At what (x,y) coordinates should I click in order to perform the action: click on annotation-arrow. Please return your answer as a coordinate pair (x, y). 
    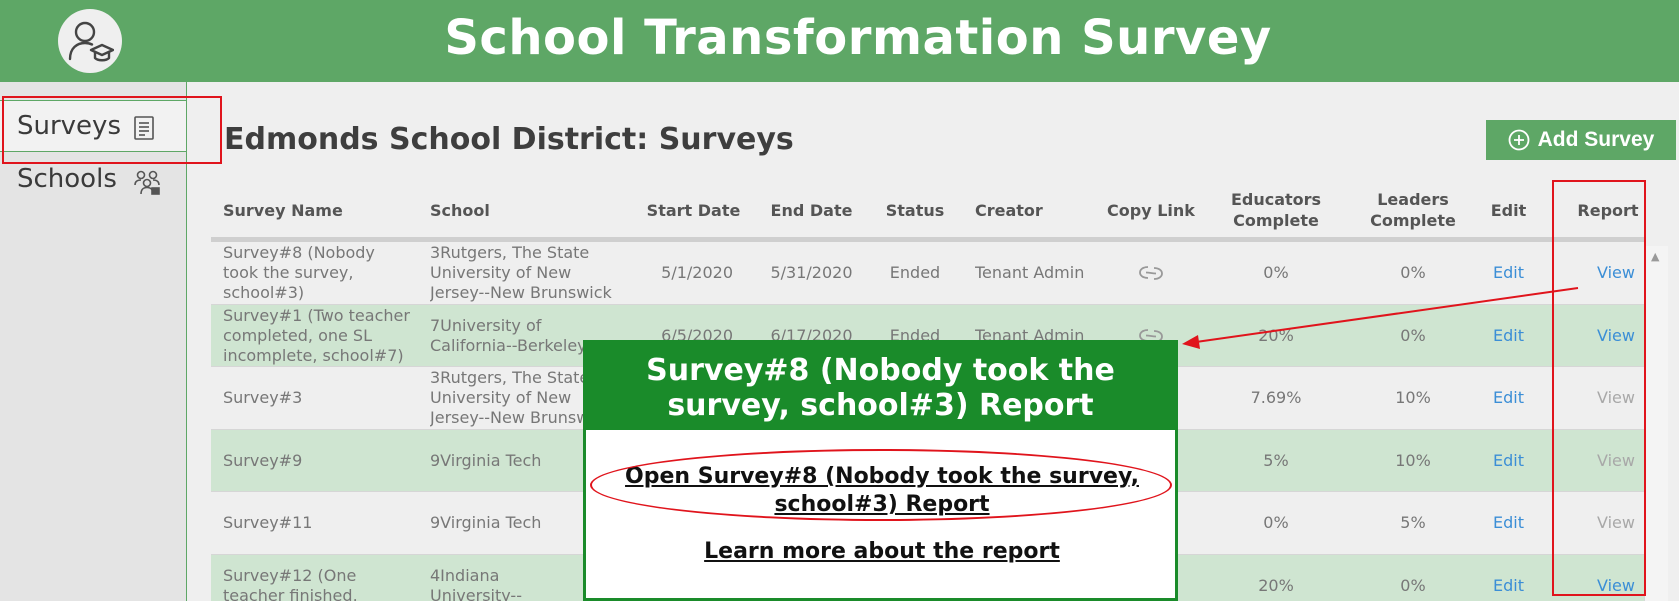
    Looking at the image, I should click on (1380, 318).